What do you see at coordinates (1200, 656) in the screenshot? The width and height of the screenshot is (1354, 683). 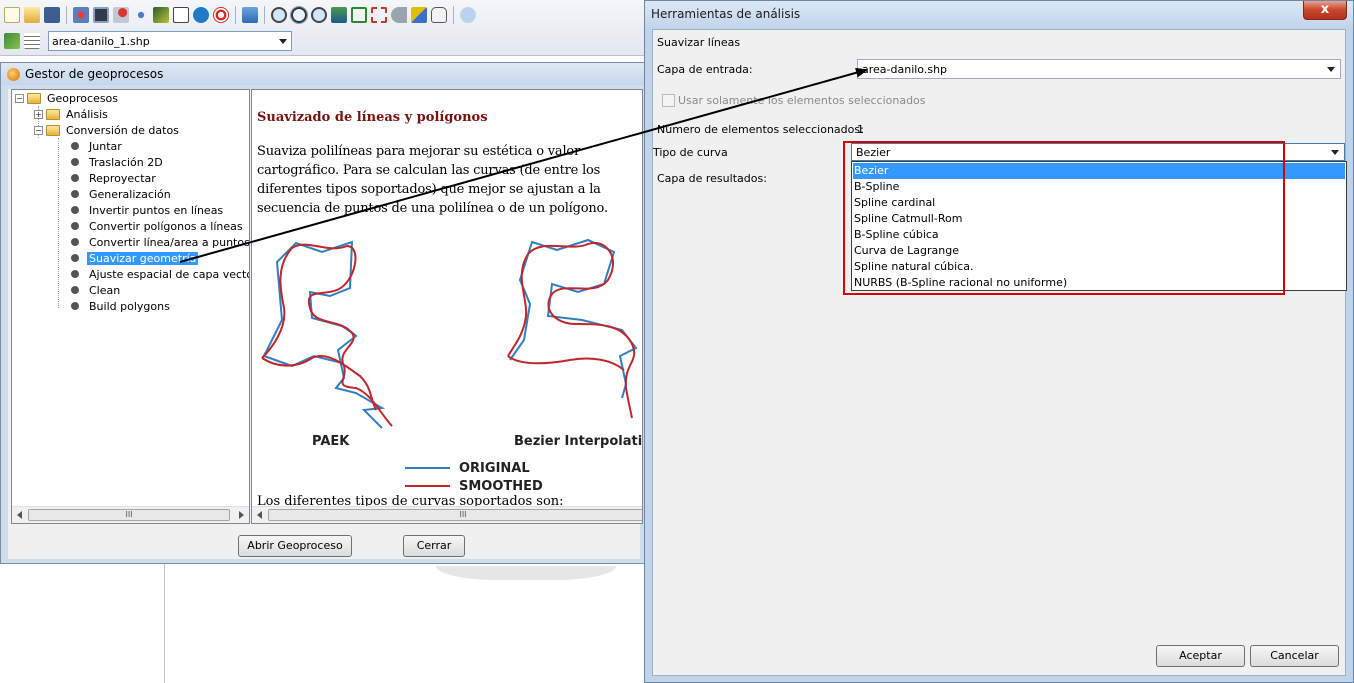 I see `accept-button: Aceptar` at bounding box center [1200, 656].